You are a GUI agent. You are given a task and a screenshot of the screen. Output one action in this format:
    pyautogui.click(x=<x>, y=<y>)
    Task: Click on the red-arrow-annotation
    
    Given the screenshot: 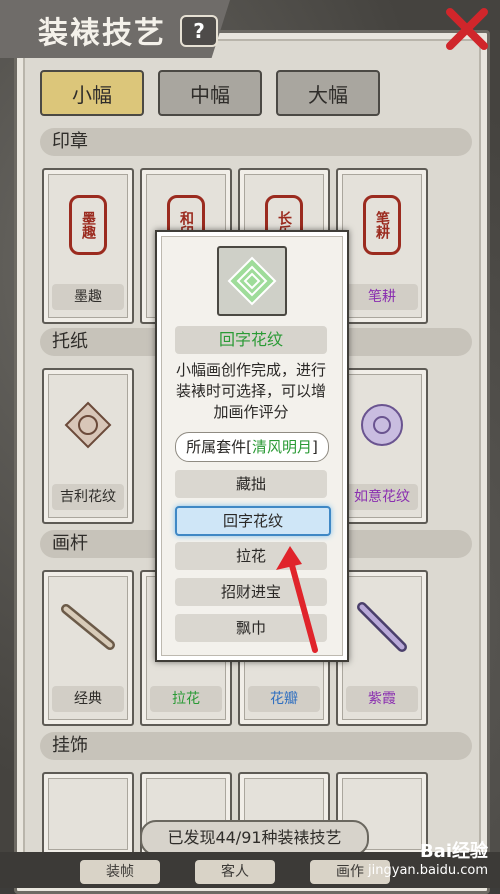 What is the action you would take?
    pyautogui.click(x=297, y=599)
    